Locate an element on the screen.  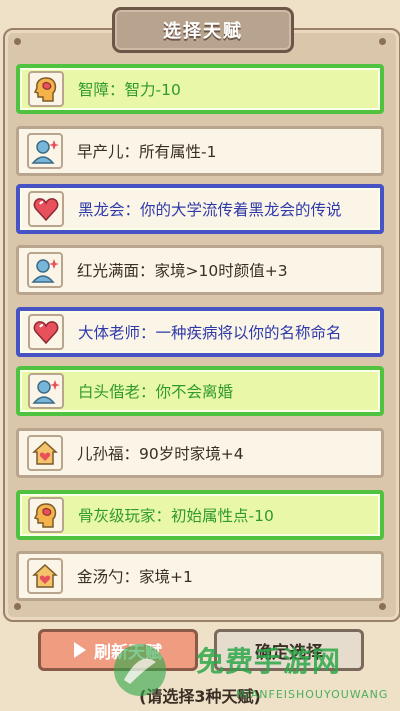
talent-card: 骨灰级玩家：初始属性点-10 is located at coordinates (200, 515).